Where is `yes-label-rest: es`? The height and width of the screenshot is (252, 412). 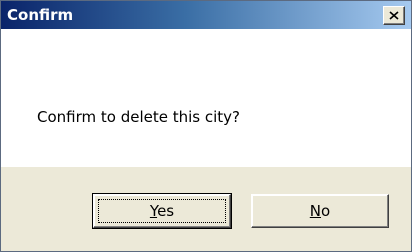
yes-label-rest: es is located at coordinates (166, 211).